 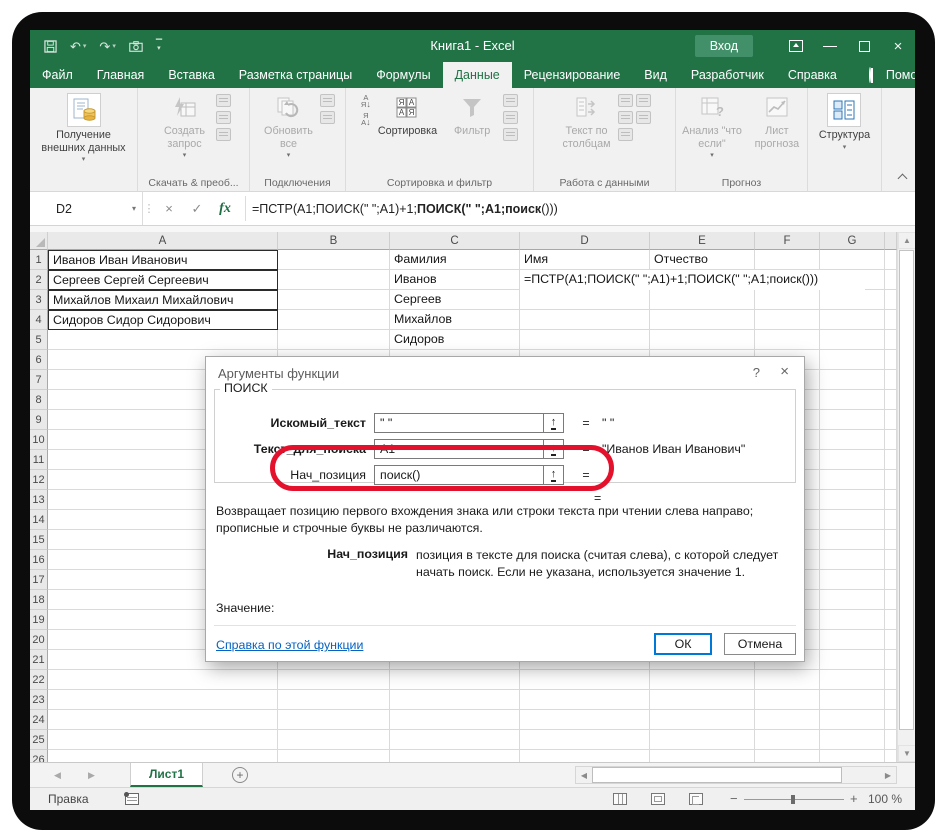 I want to click on what-if-analysis-button: ? Анализ "что если" ▾, so click(x=712, y=126).